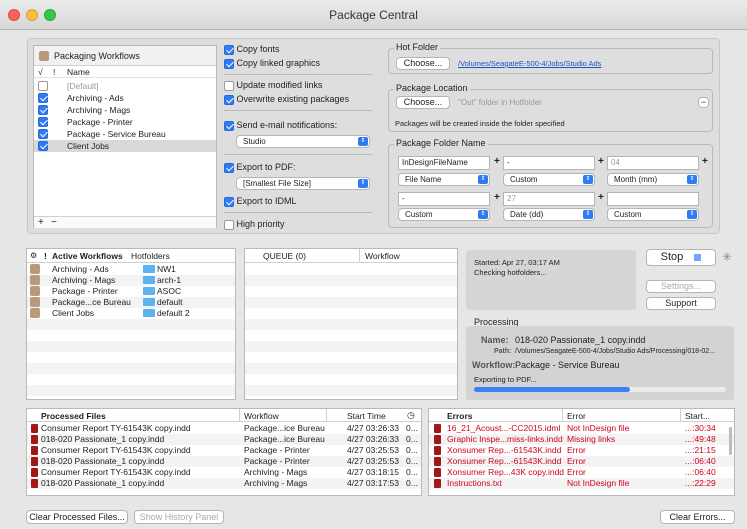  Describe the element at coordinates (272, 63) in the screenshot. I see `copy-linked-option: Copy linked graphics` at that location.